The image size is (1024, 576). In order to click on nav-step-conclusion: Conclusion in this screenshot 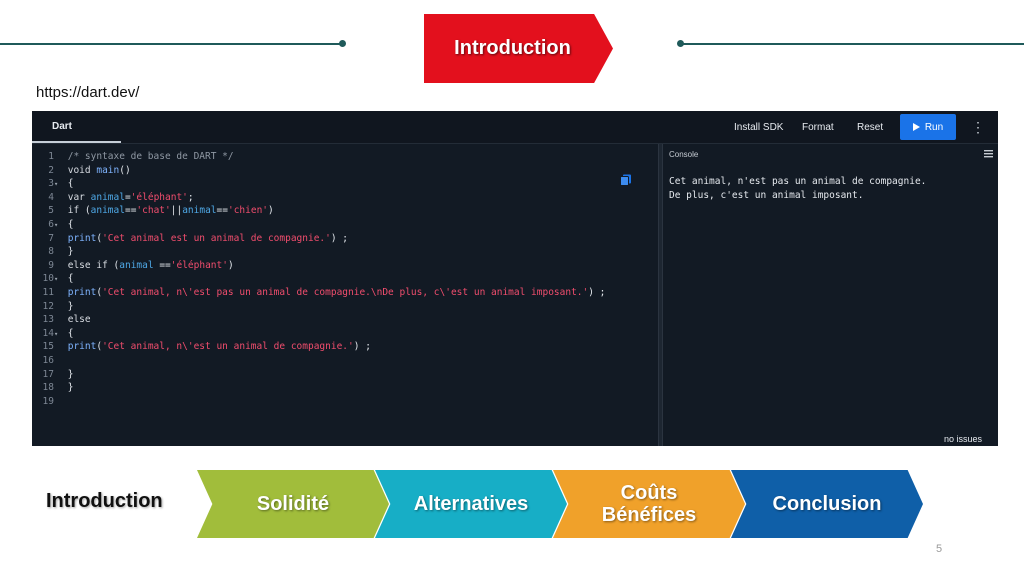, I will do `click(827, 504)`.